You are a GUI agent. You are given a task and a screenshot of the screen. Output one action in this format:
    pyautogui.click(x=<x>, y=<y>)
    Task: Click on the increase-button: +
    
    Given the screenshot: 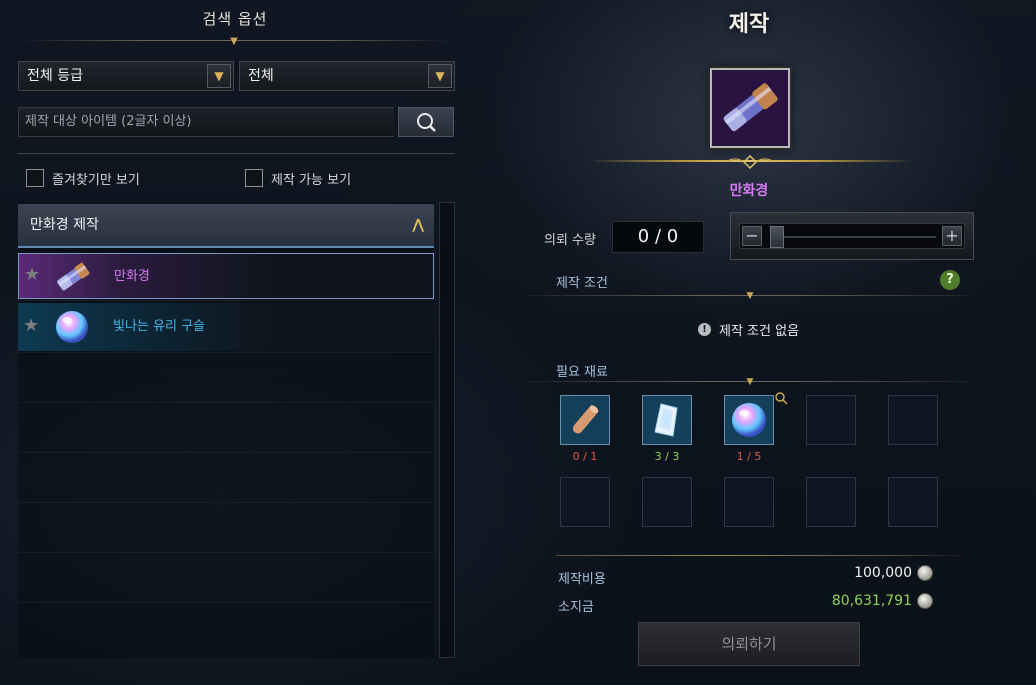 What is the action you would take?
    pyautogui.click(x=952, y=236)
    